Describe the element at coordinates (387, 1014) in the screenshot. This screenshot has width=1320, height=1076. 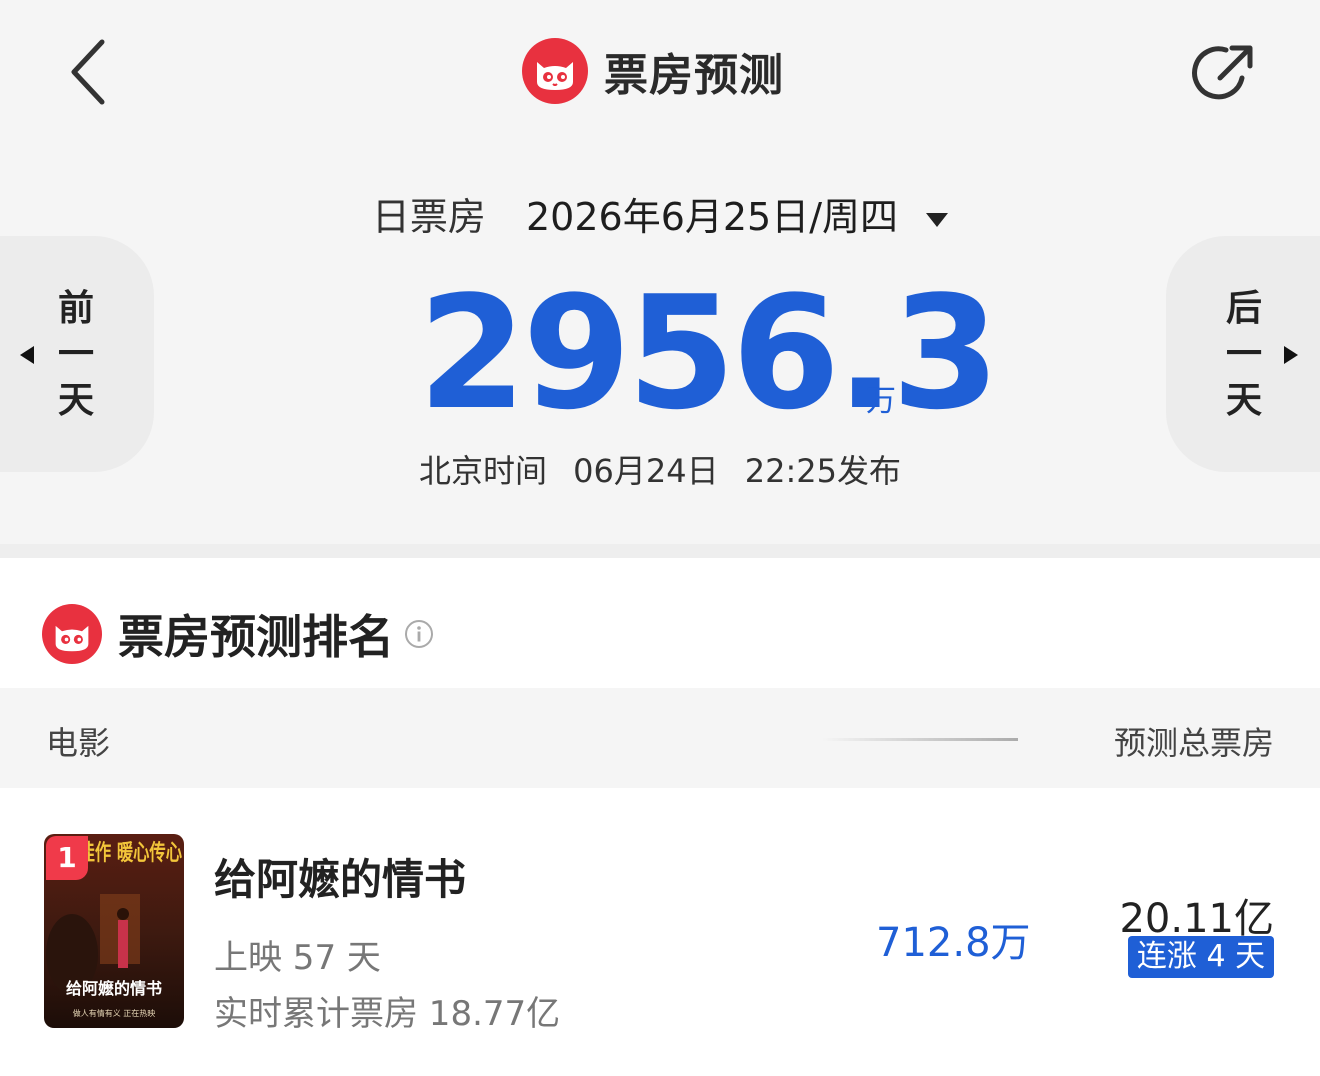
I see `realtime-cumulative: 实时累计票房 18.77亿` at that location.